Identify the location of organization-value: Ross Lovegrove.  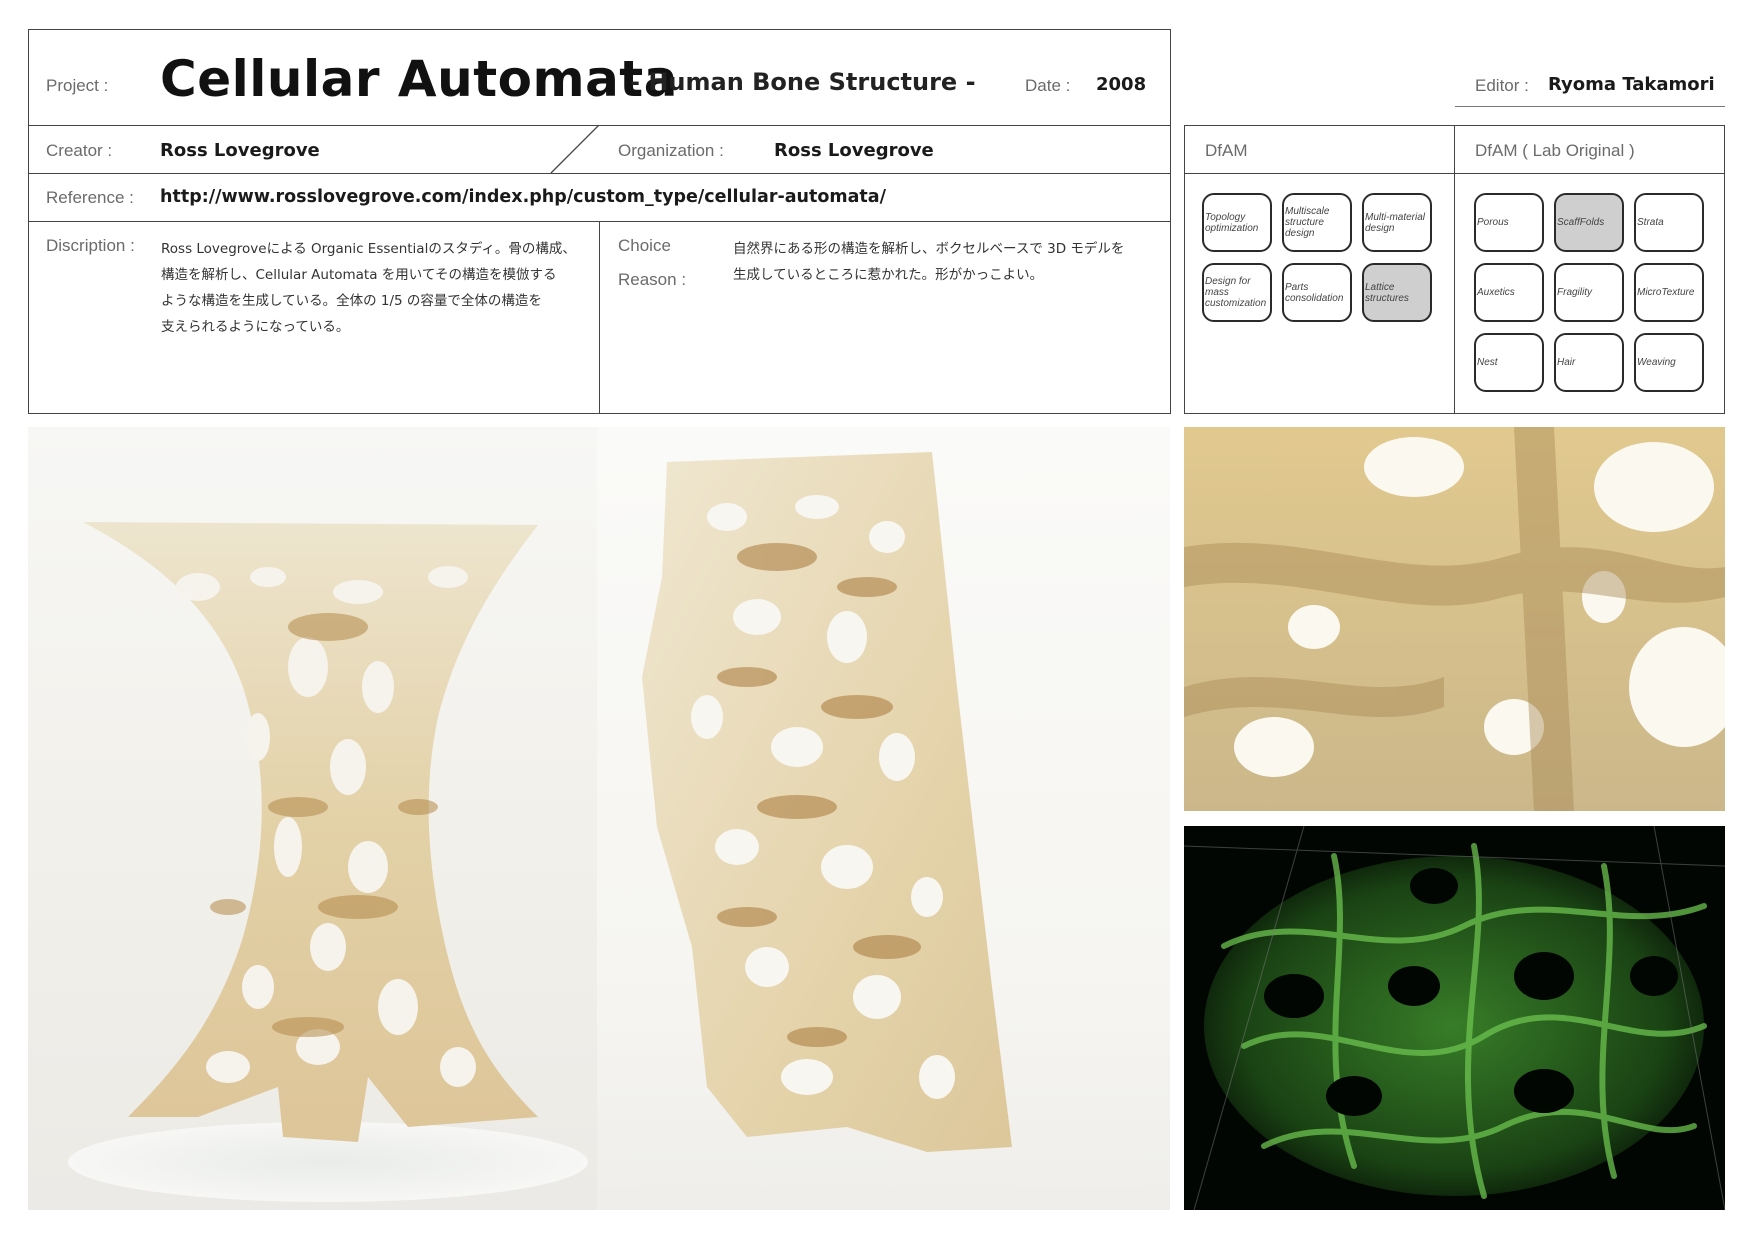
(854, 150).